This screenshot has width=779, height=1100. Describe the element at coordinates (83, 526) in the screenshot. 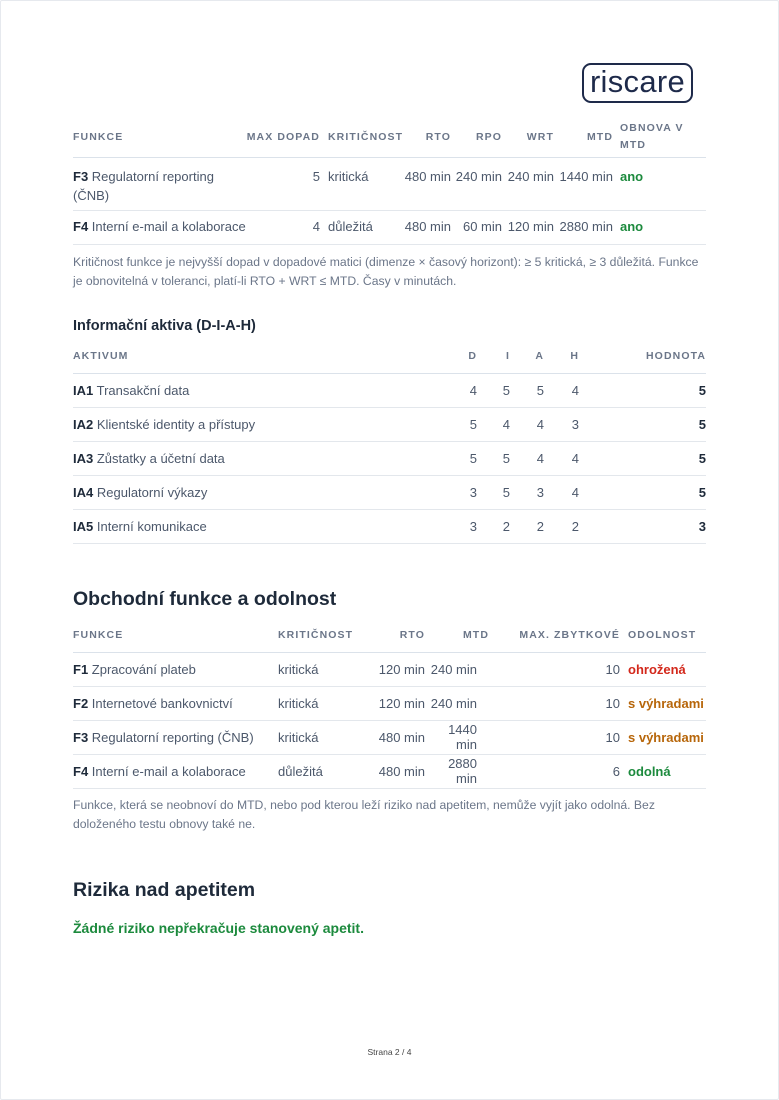

I see `asset-code: IA5` at that location.